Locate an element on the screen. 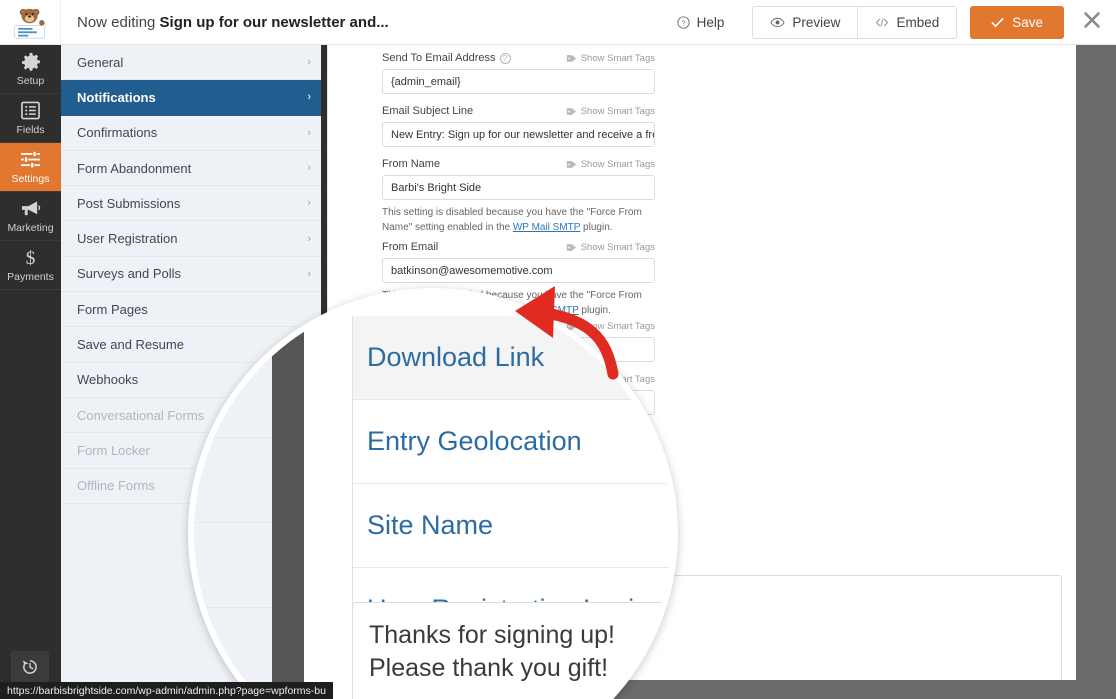 The image size is (1116, 699). nav-label-payments: Payments is located at coordinates (30, 277).